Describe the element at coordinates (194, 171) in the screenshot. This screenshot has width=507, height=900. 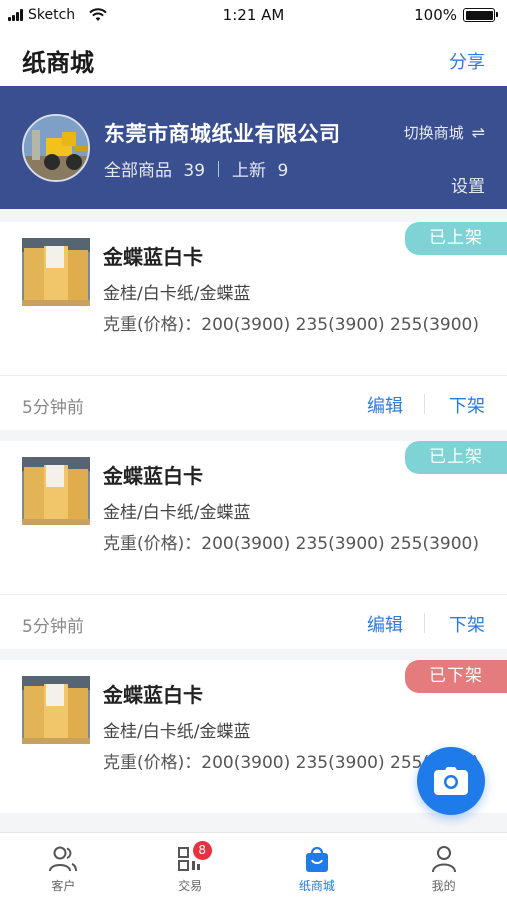
I see `all-products-count: 39` at that location.